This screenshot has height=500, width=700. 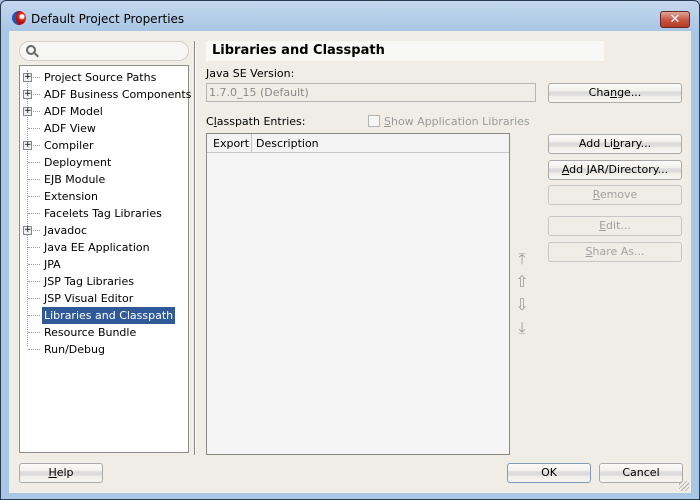 I want to click on tree-item: + Javadoc, so click(x=104, y=230).